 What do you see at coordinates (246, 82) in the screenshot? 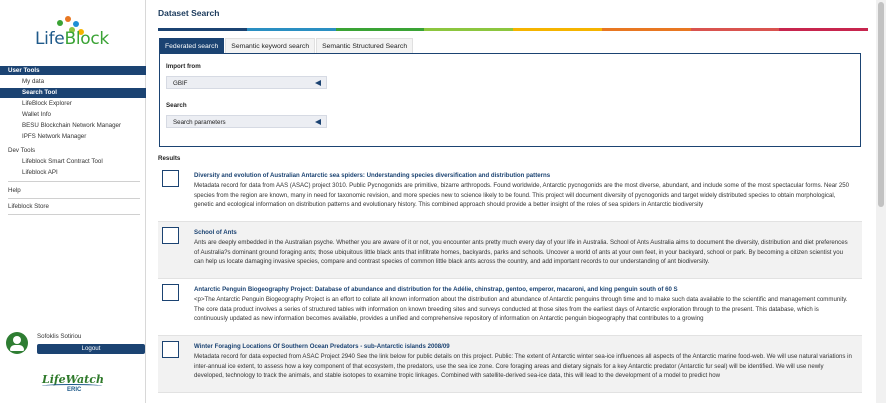
I see `import-from-select: GBIF` at bounding box center [246, 82].